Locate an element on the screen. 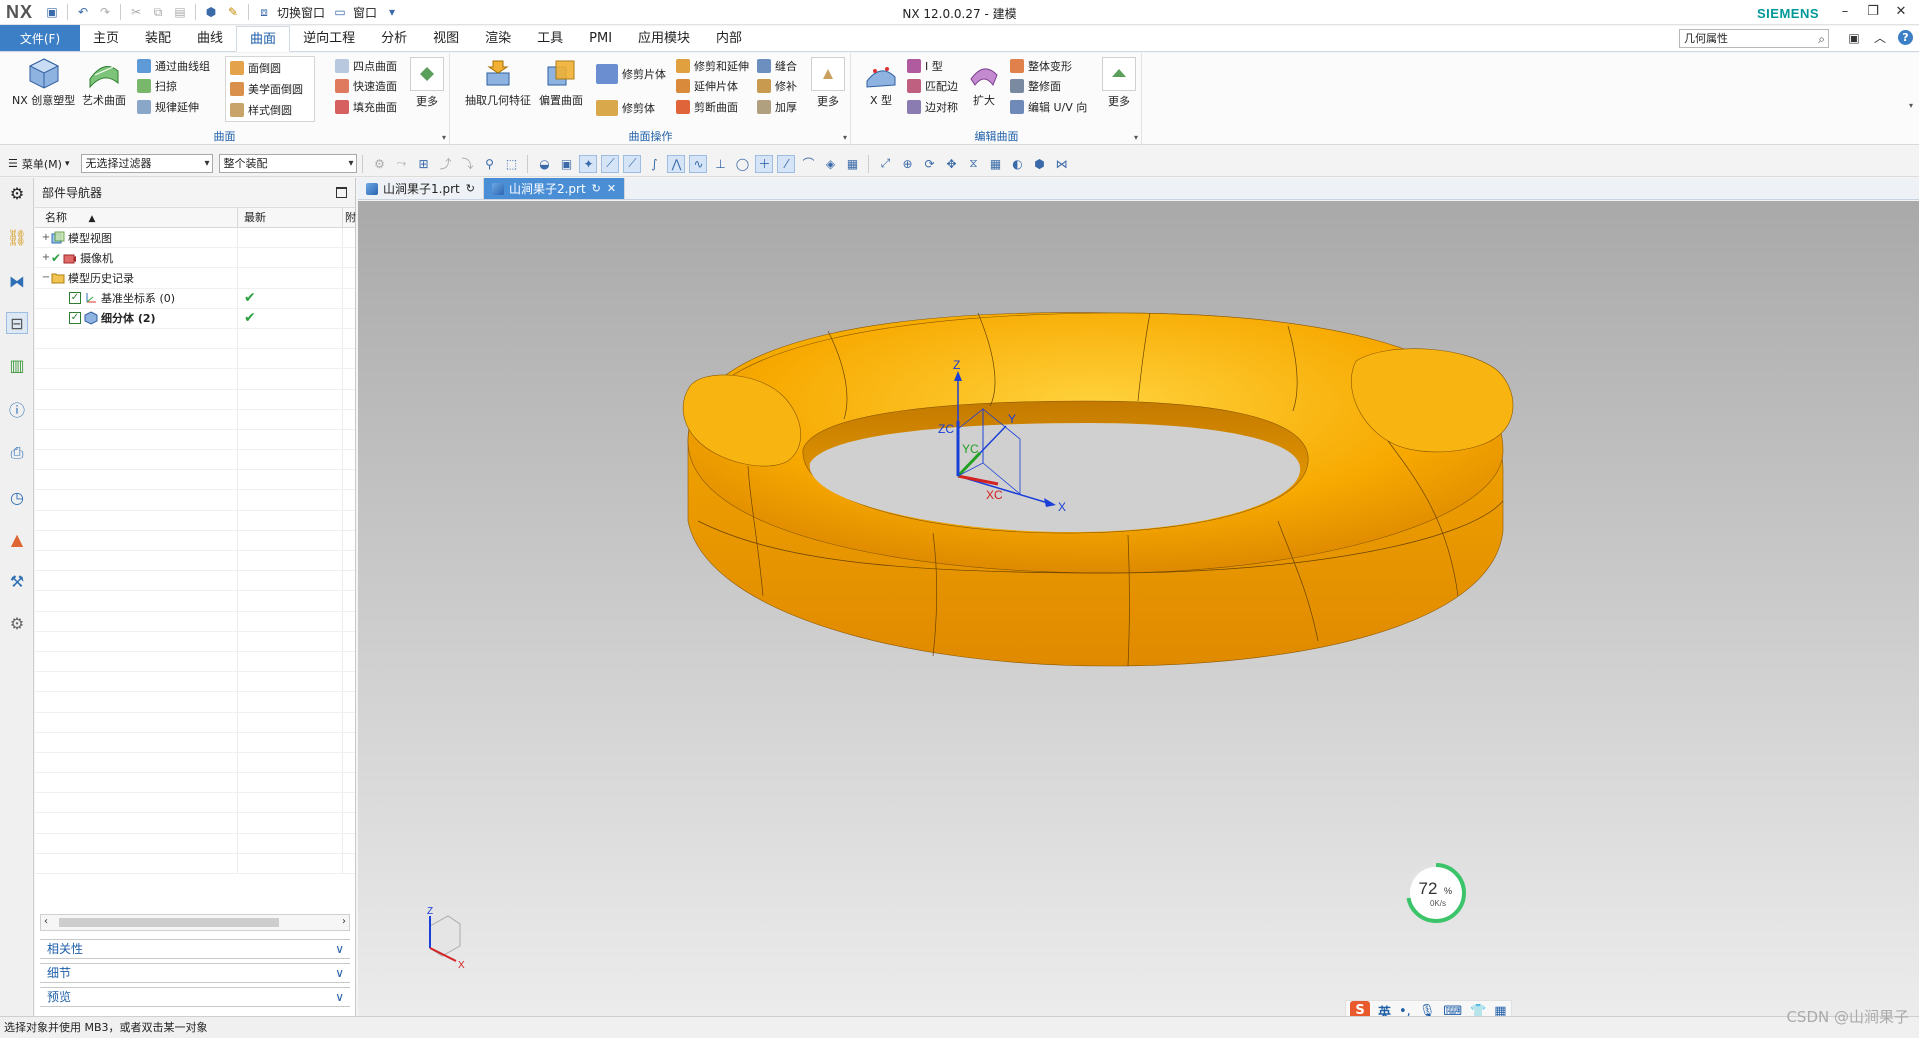 Image resolution: width=1919 pixels, height=1038 pixels. extract-geometry-button: 抽取几何特征 is located at coordinates (498, 82).